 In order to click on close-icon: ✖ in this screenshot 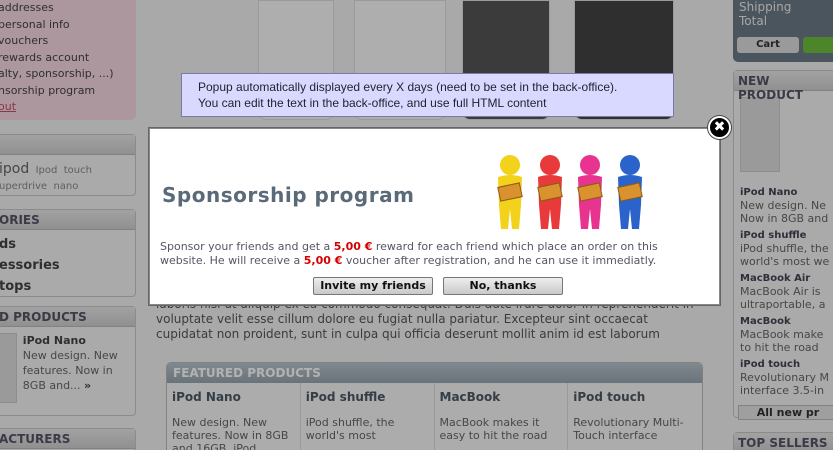, I will do `click(719, 127)`.